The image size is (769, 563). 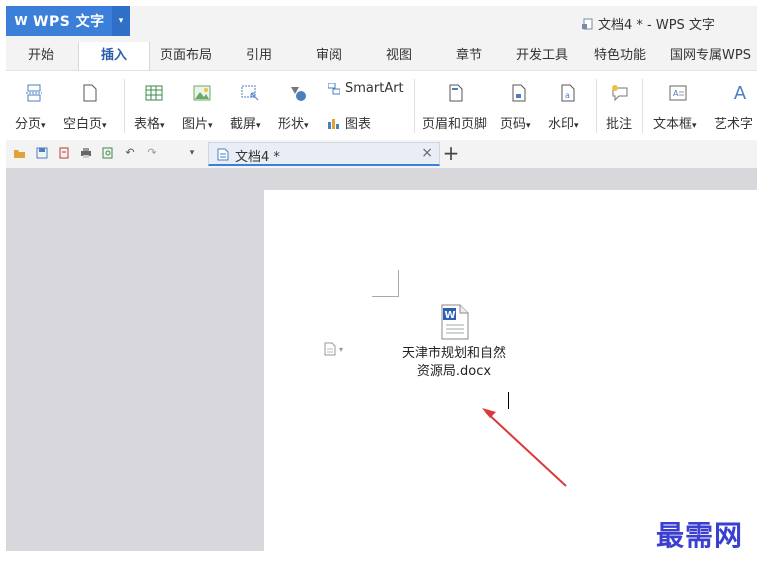 I want to click on document-tab-label: 文档4 *, so click(x=257, y=157).